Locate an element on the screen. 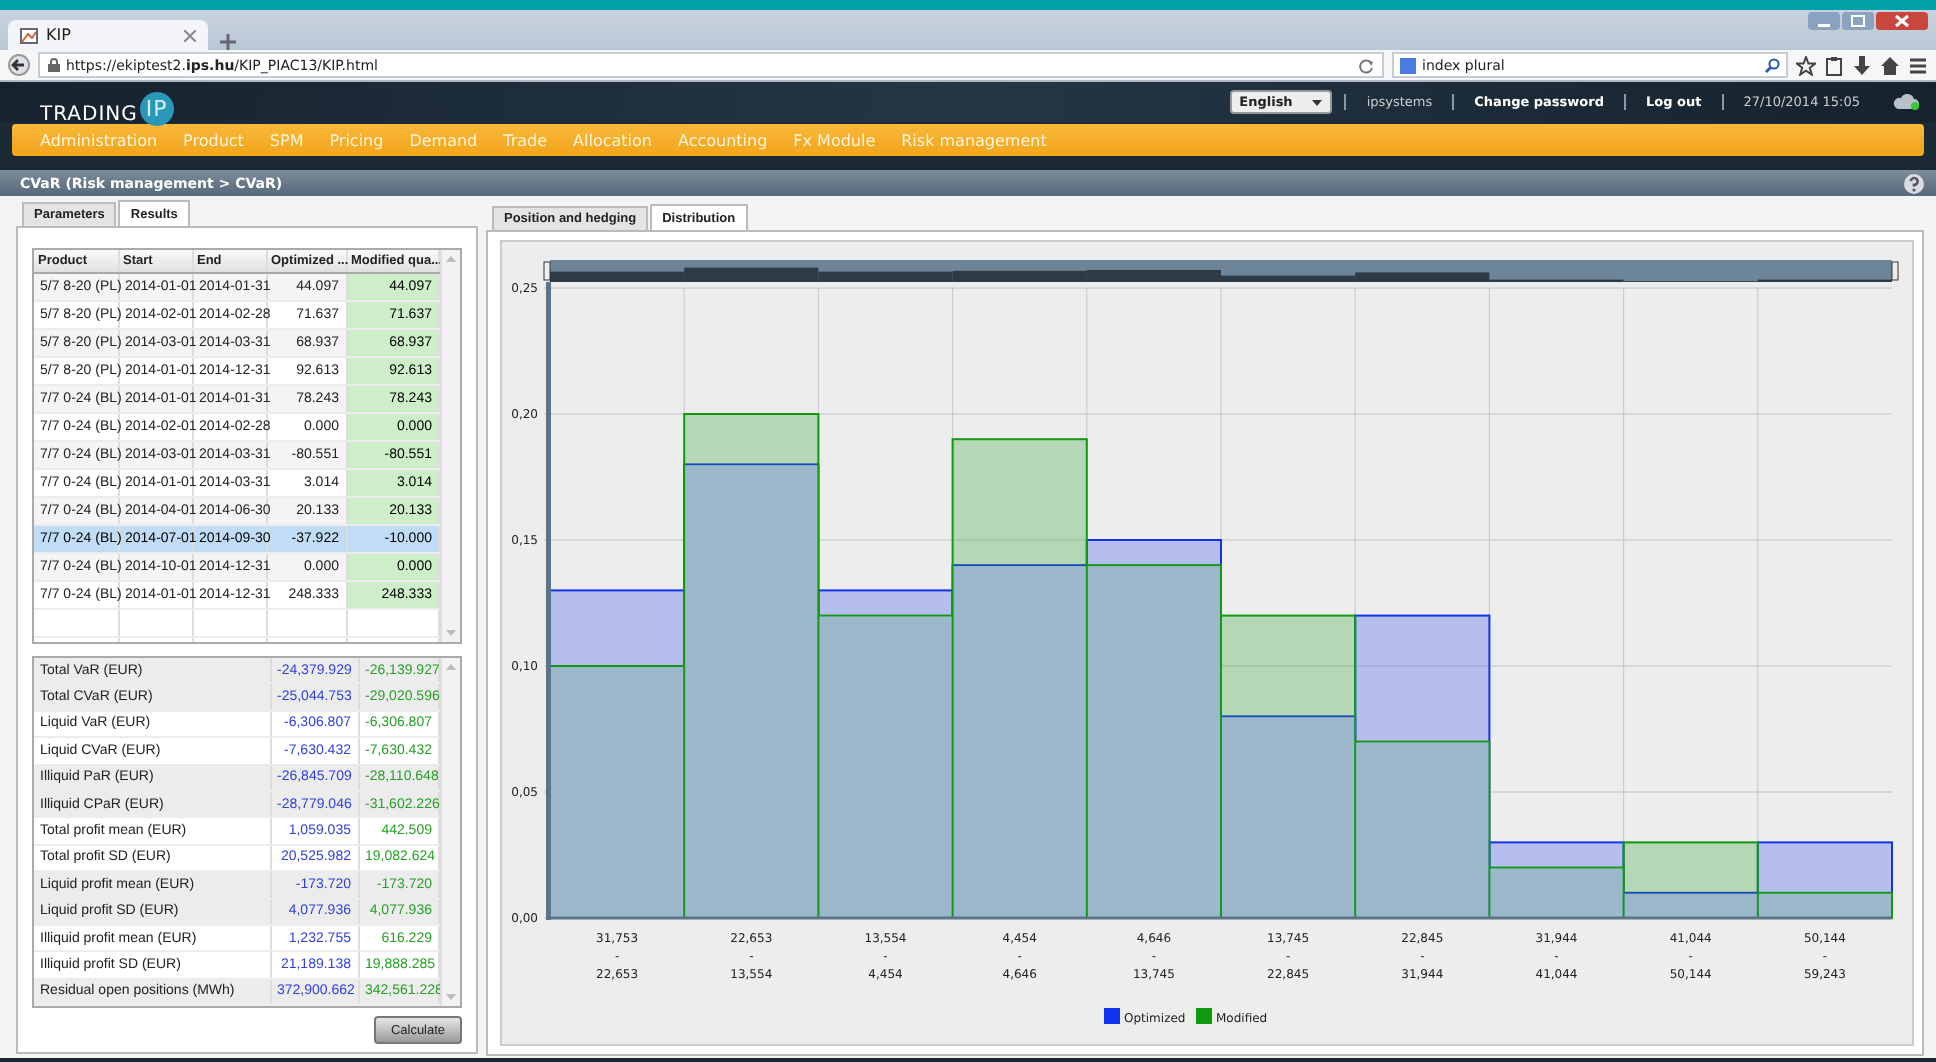  logo-text: TRADING is located at coordinates (89, 114).